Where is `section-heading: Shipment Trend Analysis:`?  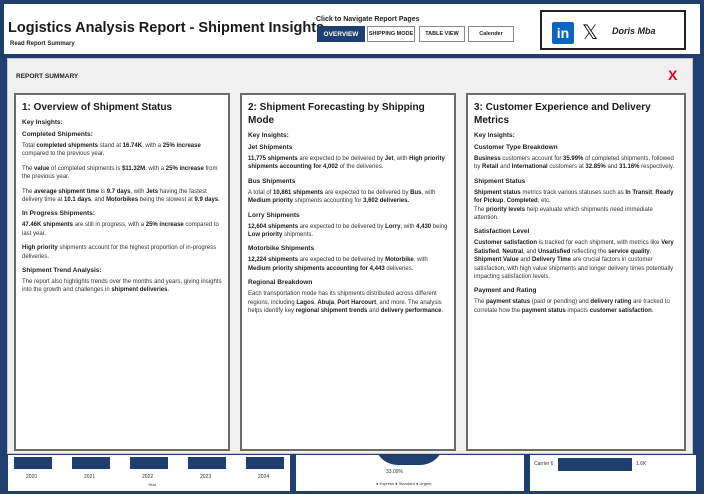 section-heading: Shipment Trend Analysis: is located at coordinates (62, 271).